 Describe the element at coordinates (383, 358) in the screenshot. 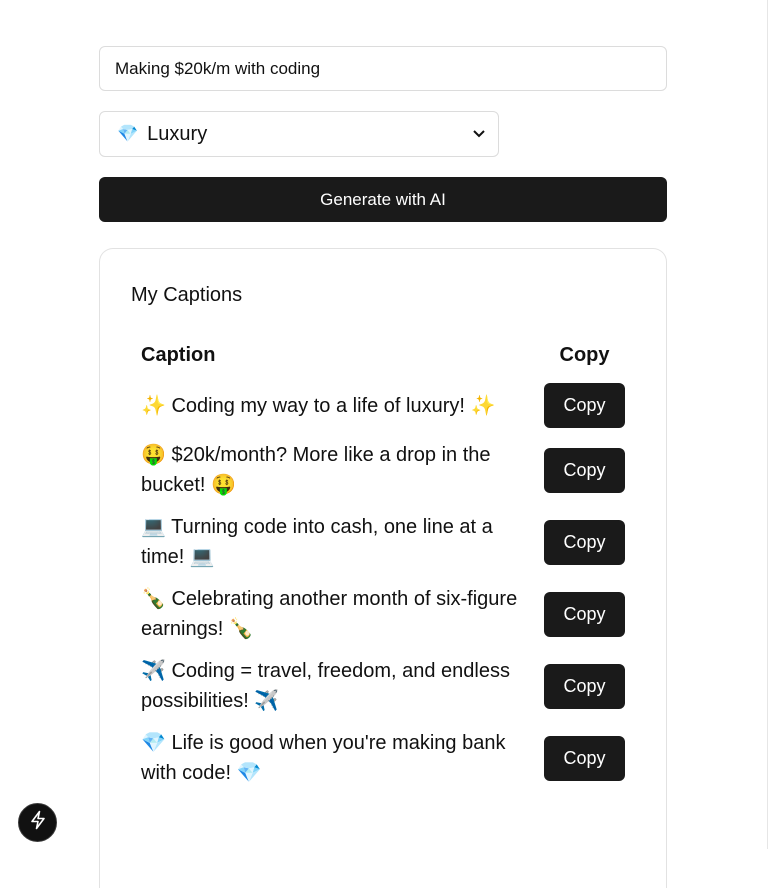

I see `table-header-row: Caption Copy` at that location.